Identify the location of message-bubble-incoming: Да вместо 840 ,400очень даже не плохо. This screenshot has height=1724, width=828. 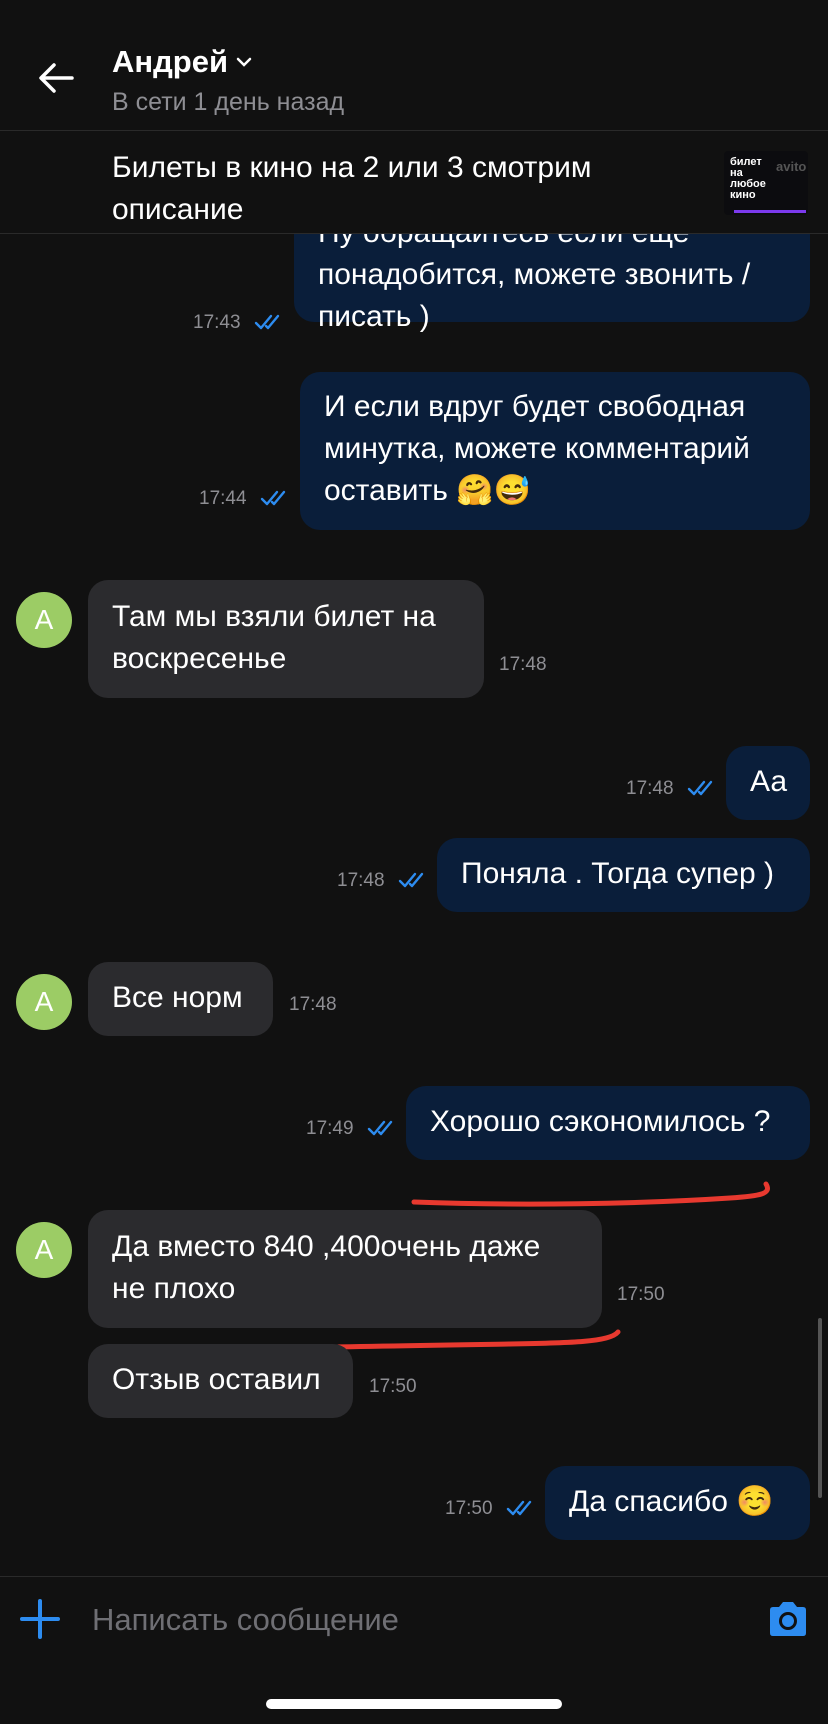
(345, 1269).